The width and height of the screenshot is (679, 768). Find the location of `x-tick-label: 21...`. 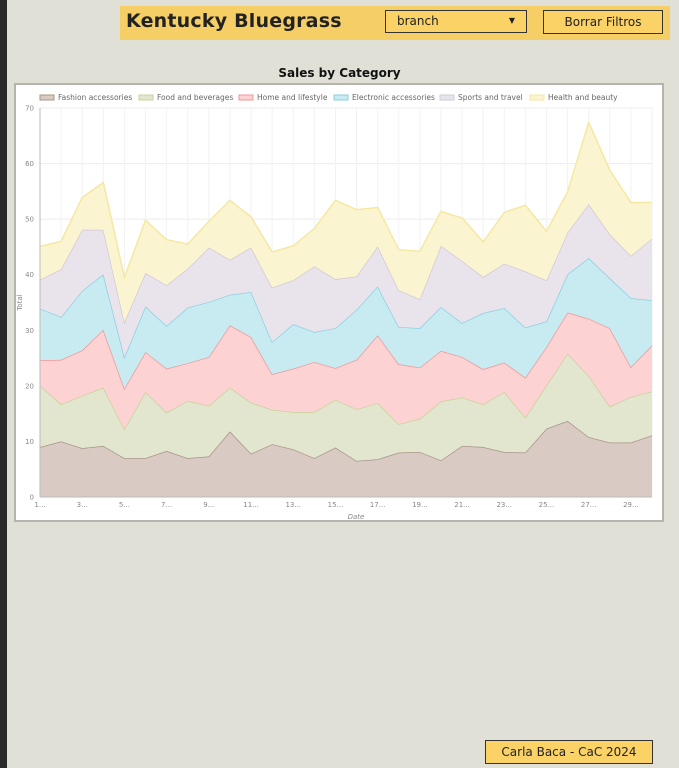

x-tick-label: 21... is located at coordinates (462, 505).